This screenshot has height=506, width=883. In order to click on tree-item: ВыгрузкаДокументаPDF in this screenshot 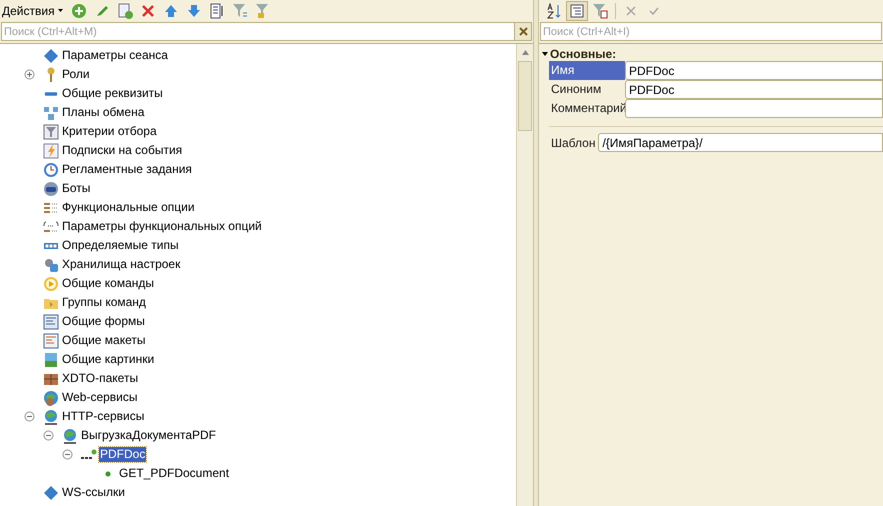, I will do `click(149, 435)`.